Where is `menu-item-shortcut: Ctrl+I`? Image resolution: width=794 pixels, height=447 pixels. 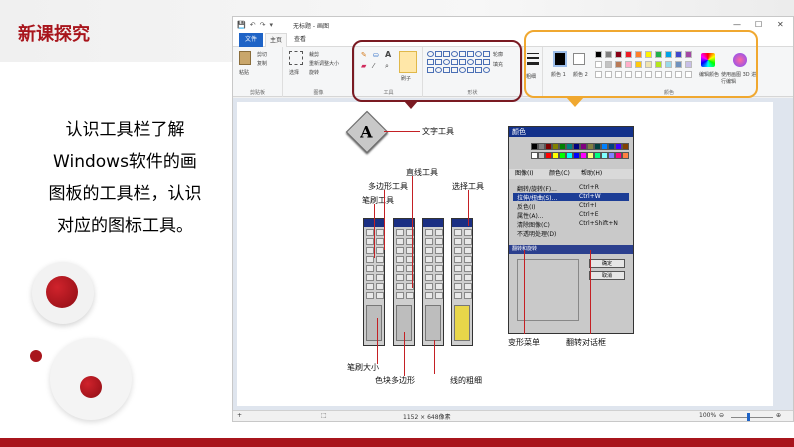
menu-item-shortcut: Ctrl+I is located at coordinates (588, 205).